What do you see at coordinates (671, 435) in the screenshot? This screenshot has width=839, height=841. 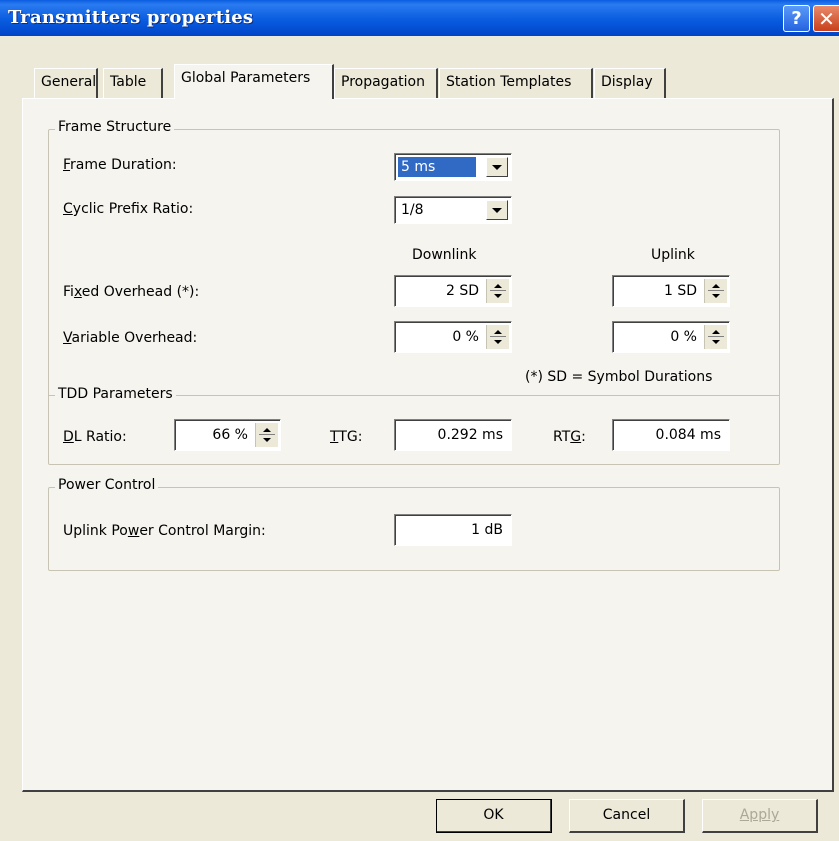 I see `rtg-field: 0.084 ms` at bounding box center [671, 435].